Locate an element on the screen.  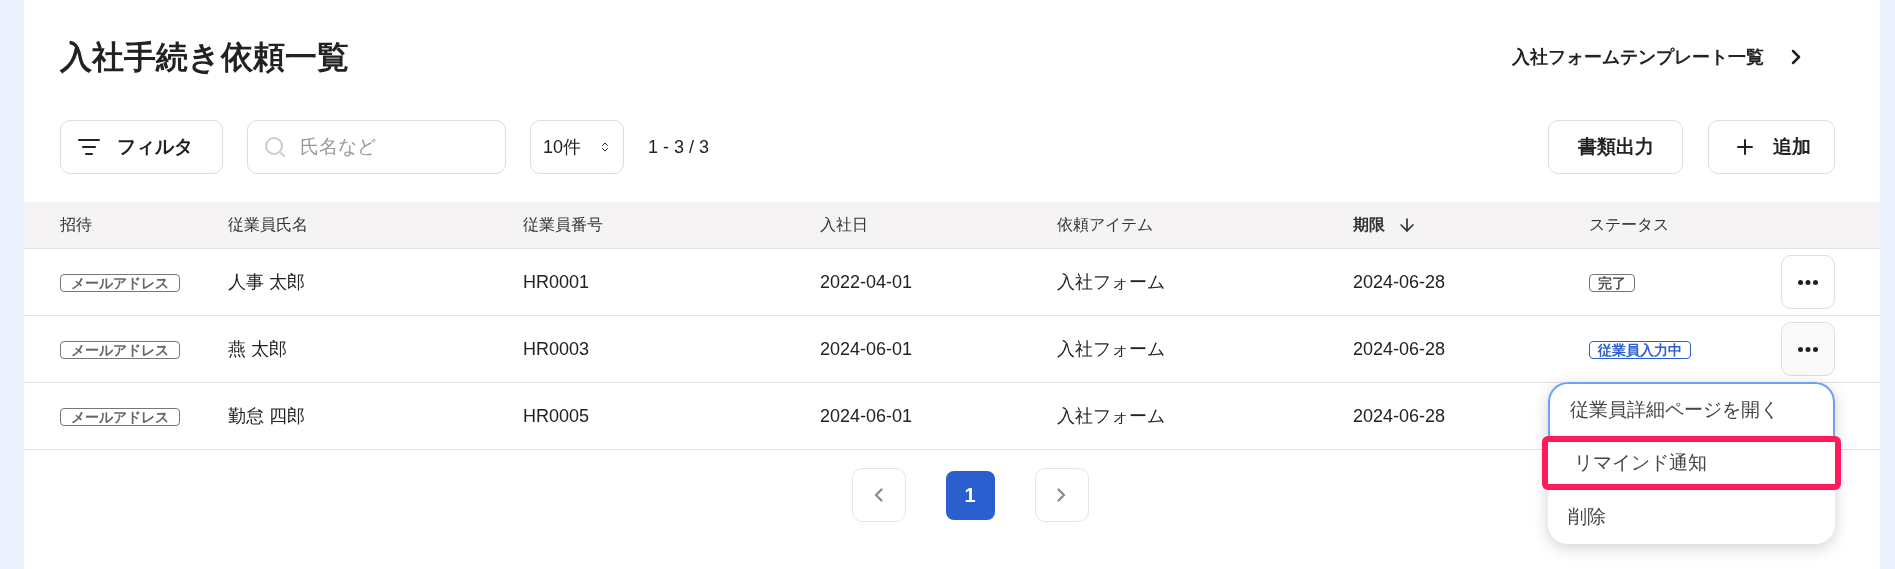
hire-date: 2022-04-01 is located at coordinates (866, 281).